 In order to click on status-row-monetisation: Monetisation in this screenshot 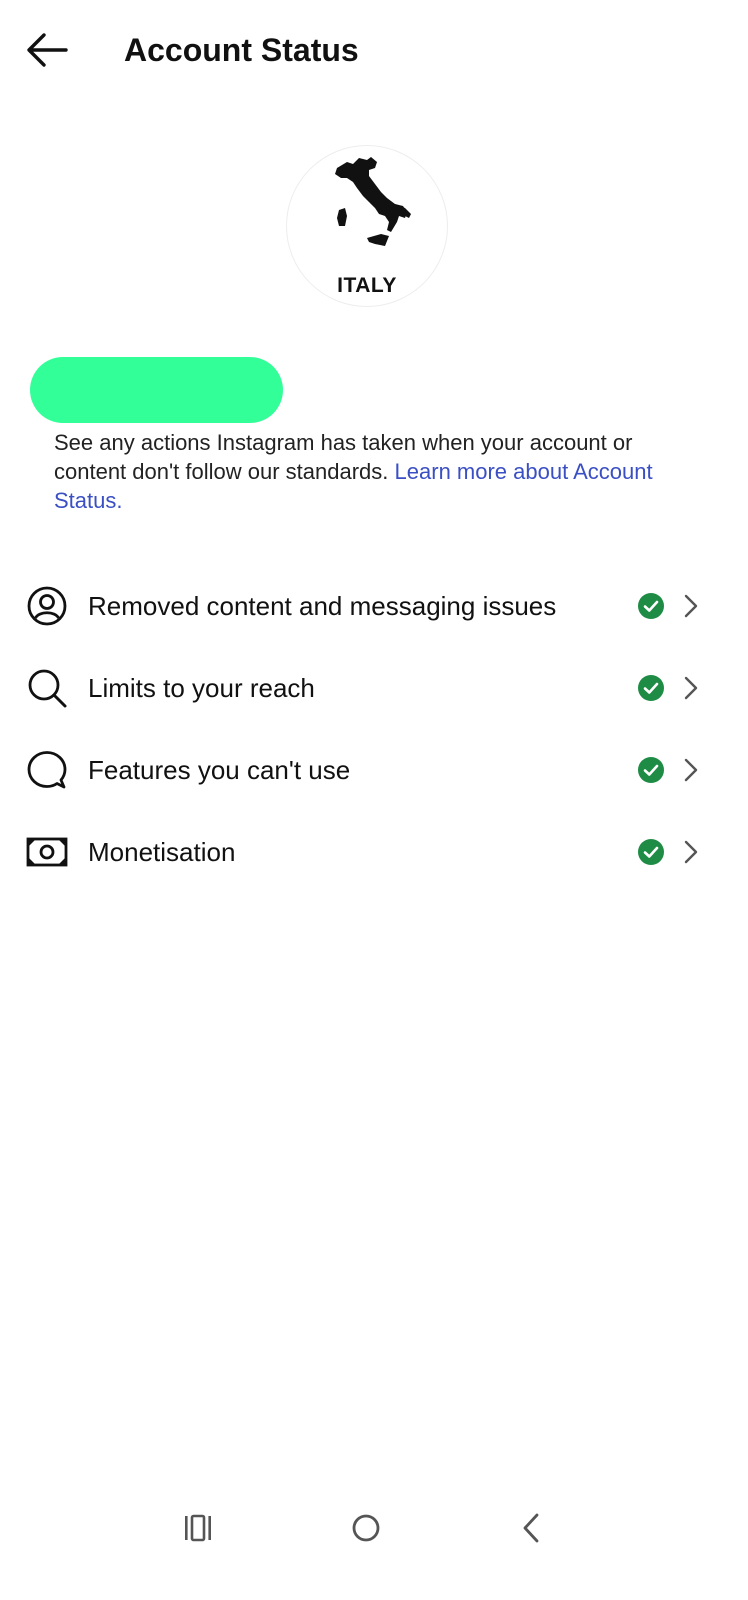, I will do `click(374, 852)`.